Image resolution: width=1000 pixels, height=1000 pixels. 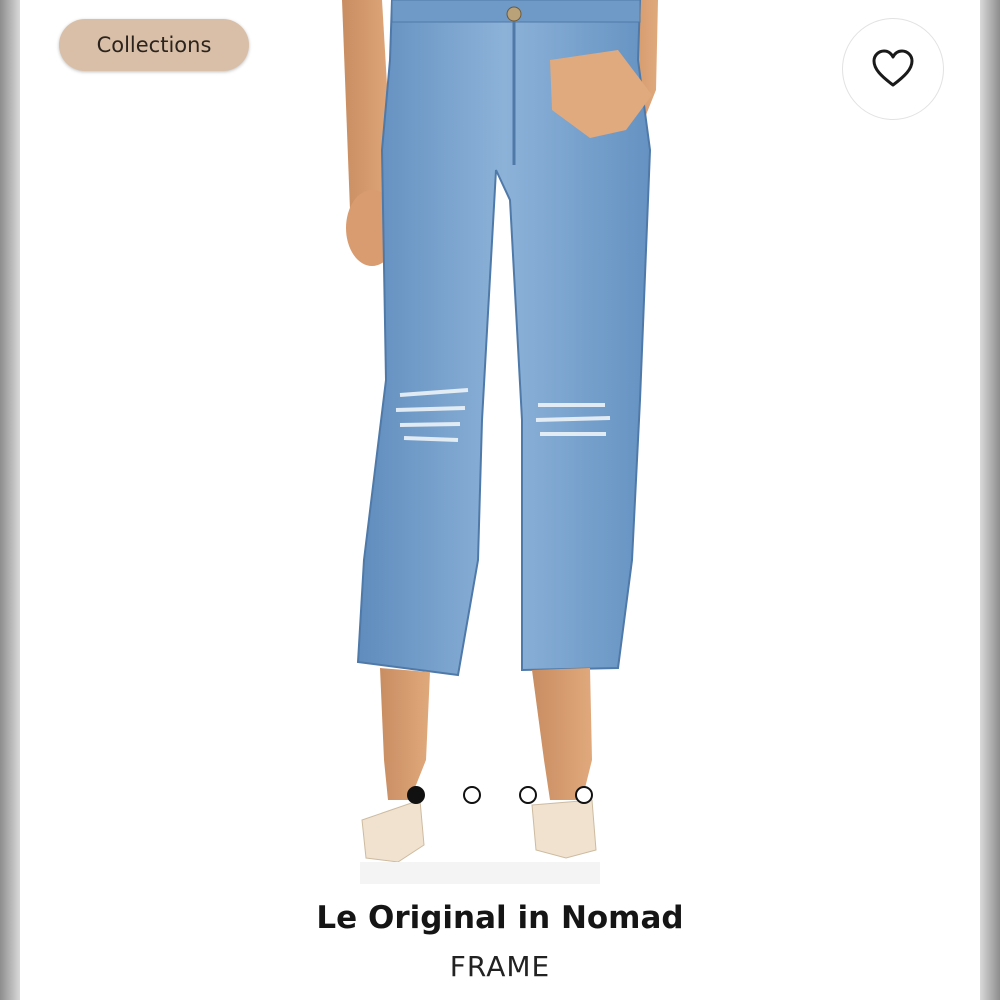 I want to click on favorite-button, so click(x=893, y=69).